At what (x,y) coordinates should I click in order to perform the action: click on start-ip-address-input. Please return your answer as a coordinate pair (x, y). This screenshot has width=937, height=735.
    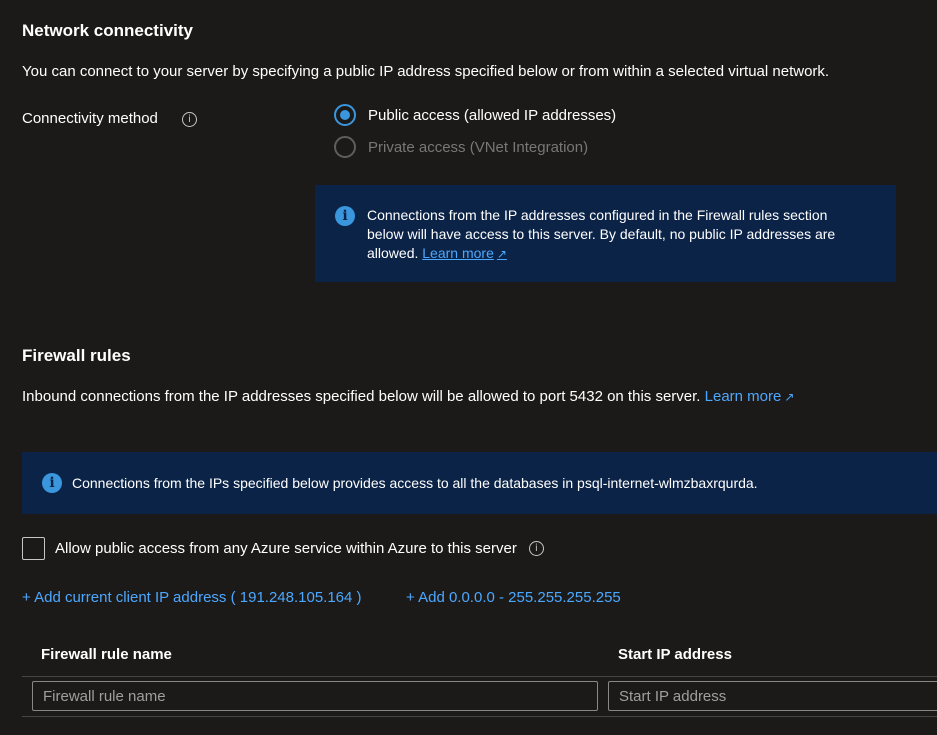
    Looking at the image, I should click on (772, 696).